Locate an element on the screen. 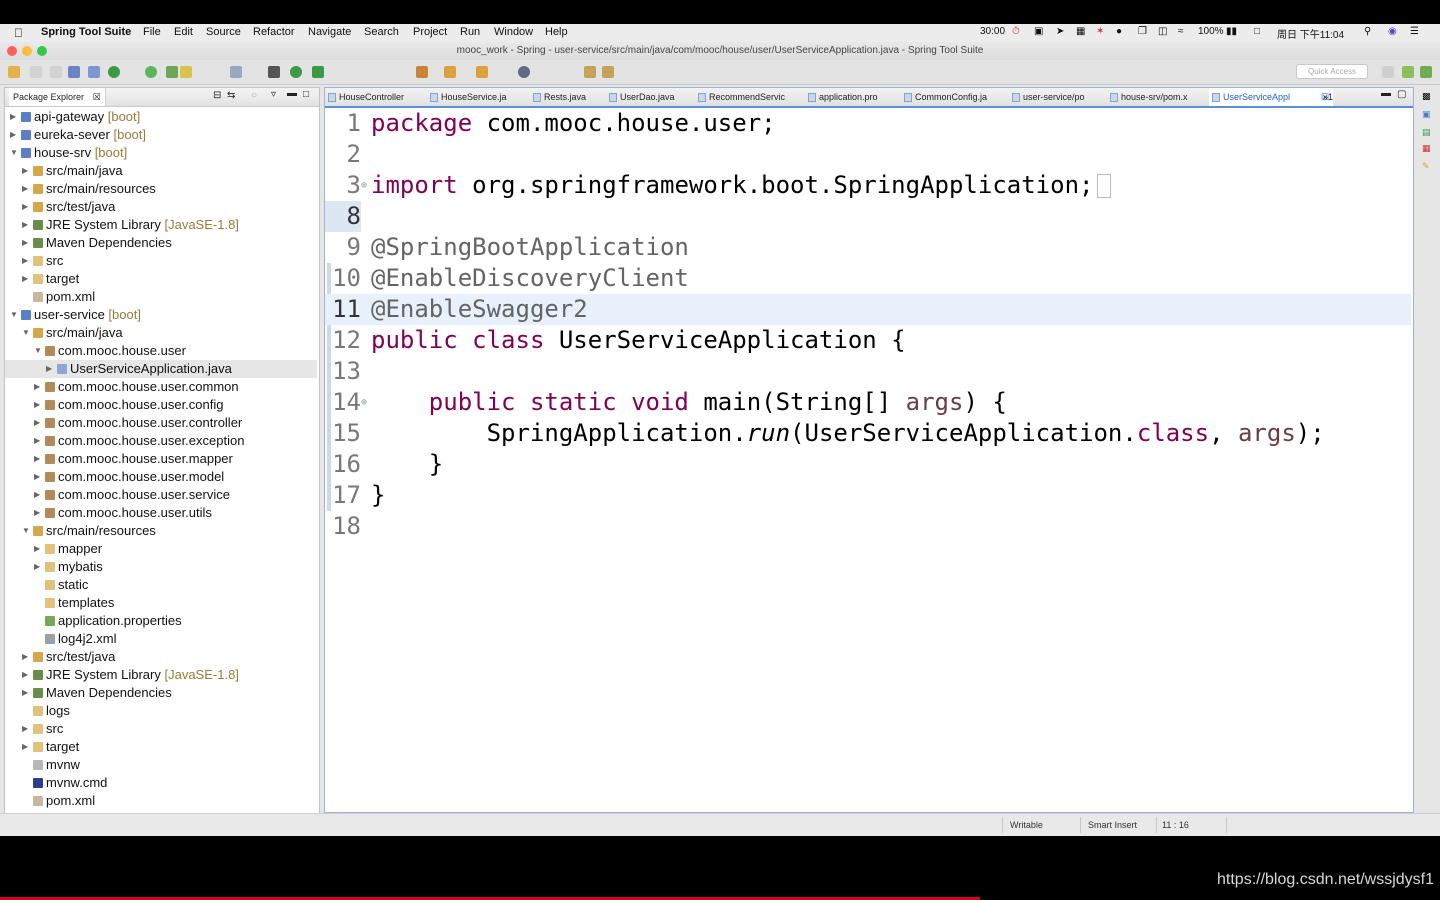 This screenshot has width=1440, height=900. tree-item: ▶ JRE System Library [JavaSE-1.8] is located at coordinates (161, 225).